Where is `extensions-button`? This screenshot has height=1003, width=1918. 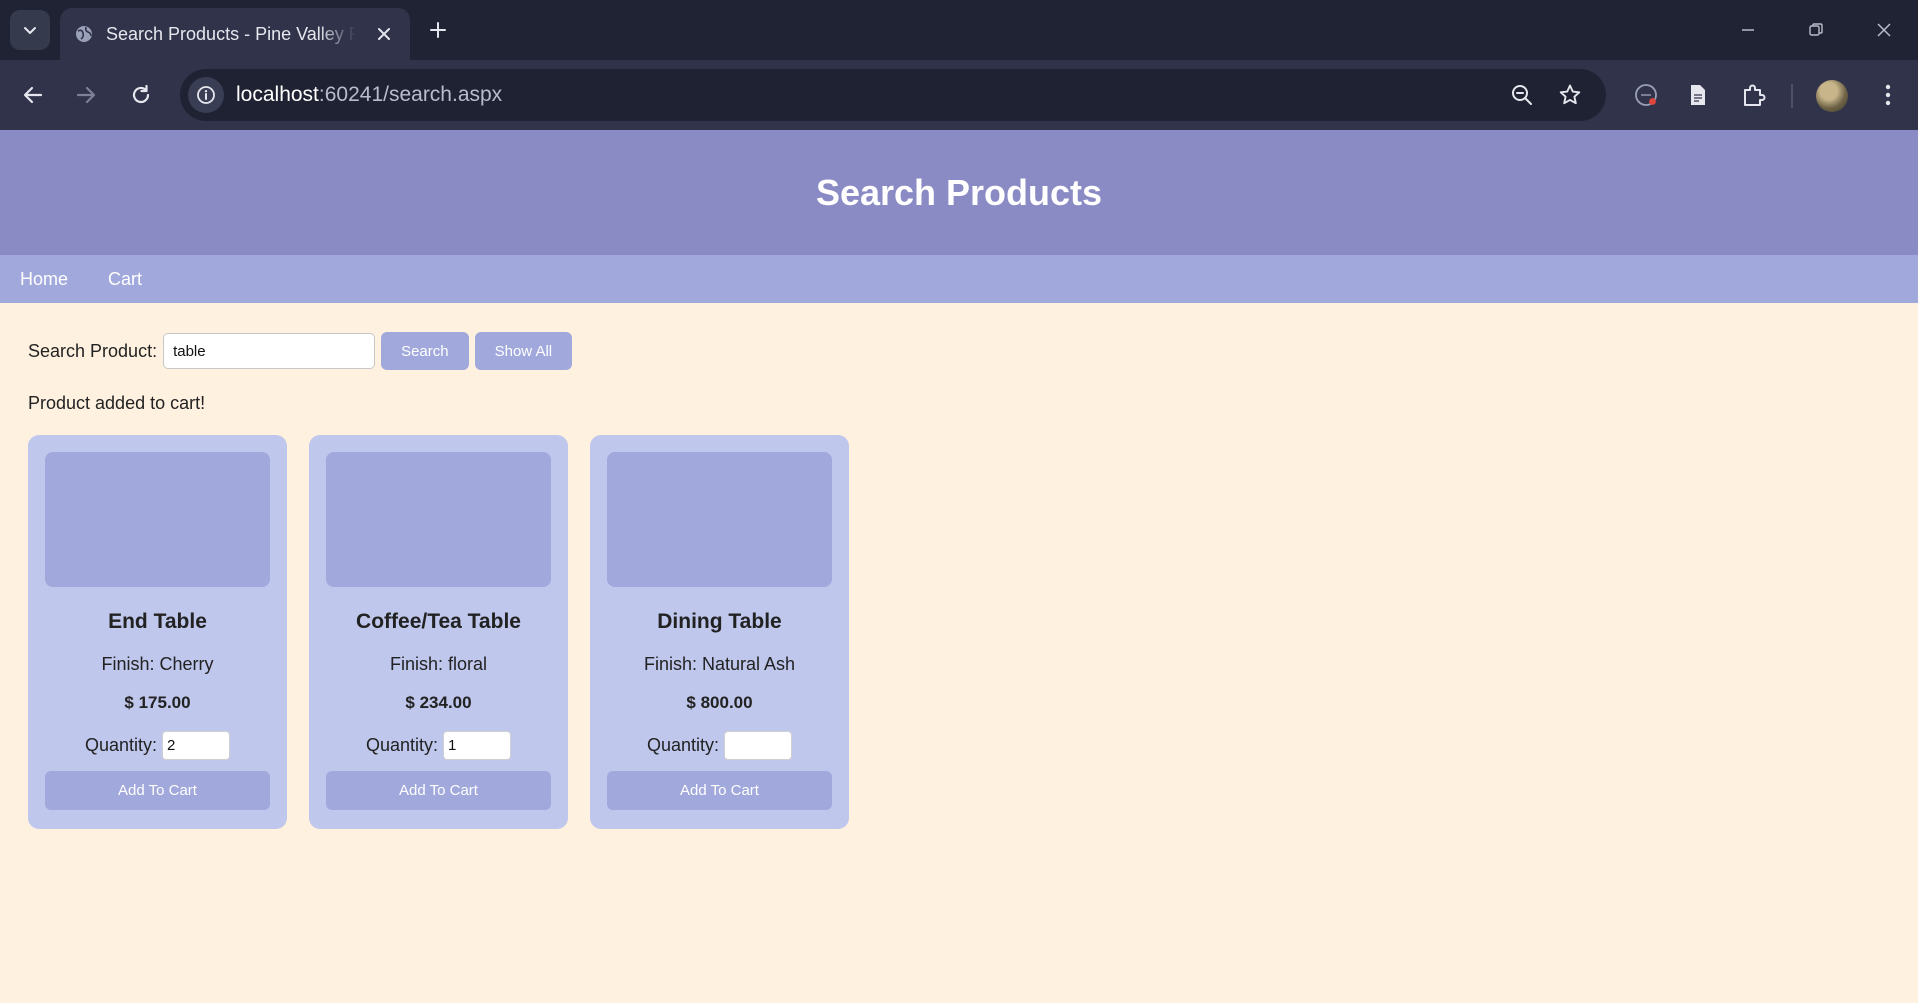
extensions-button is located at coordinates (1754, 95).